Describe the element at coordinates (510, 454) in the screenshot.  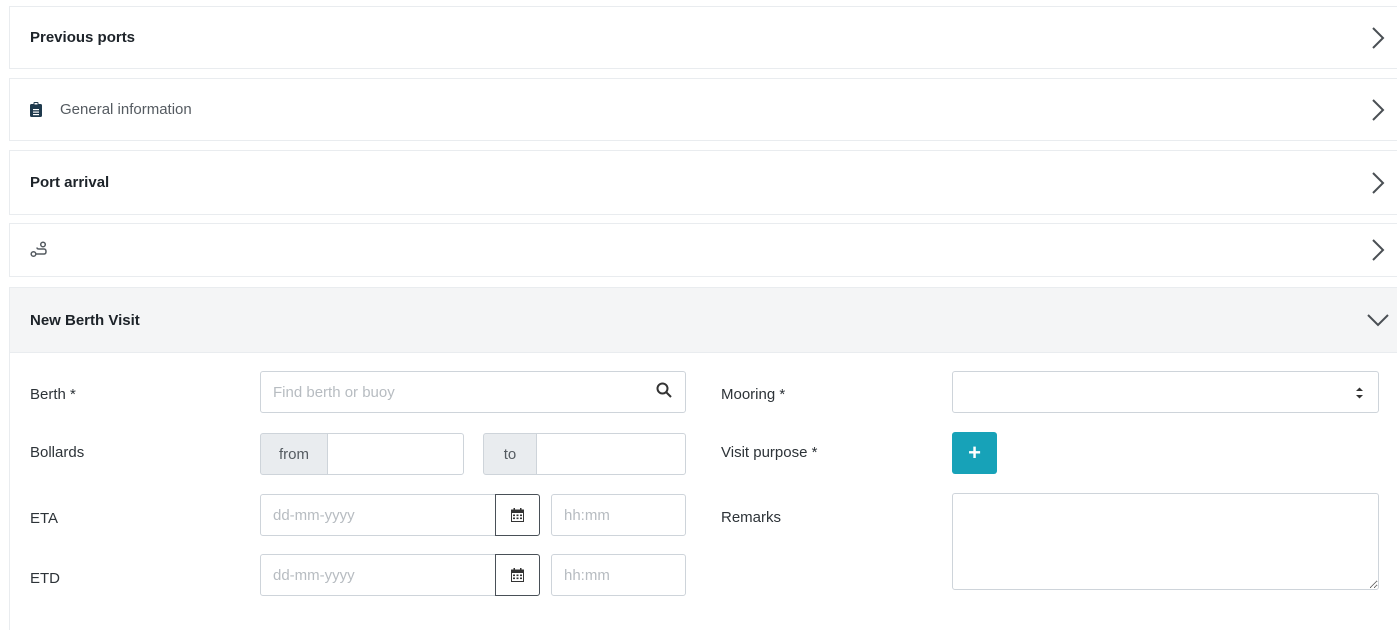
I see `bollards-to-addon: to` at that location.